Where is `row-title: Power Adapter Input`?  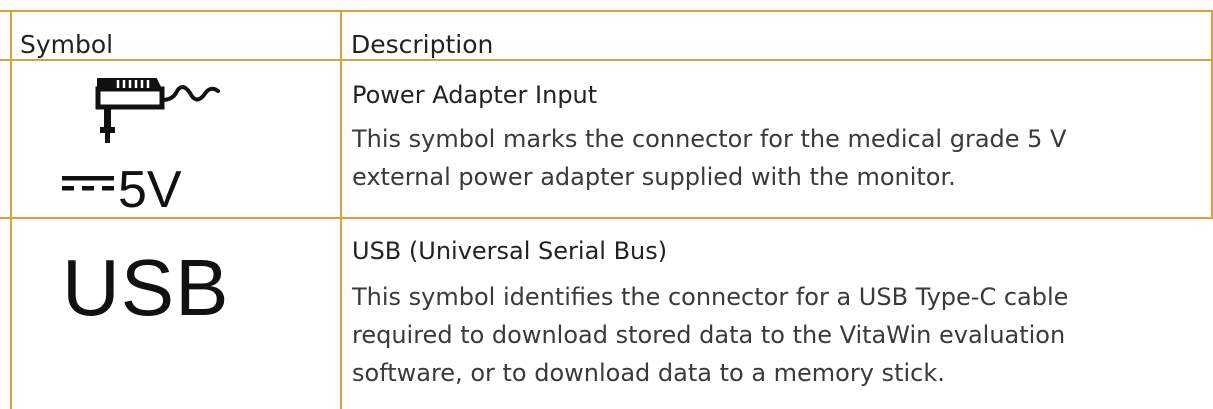
row-title: Power Adapter Input is located at coordinates (475, 95).